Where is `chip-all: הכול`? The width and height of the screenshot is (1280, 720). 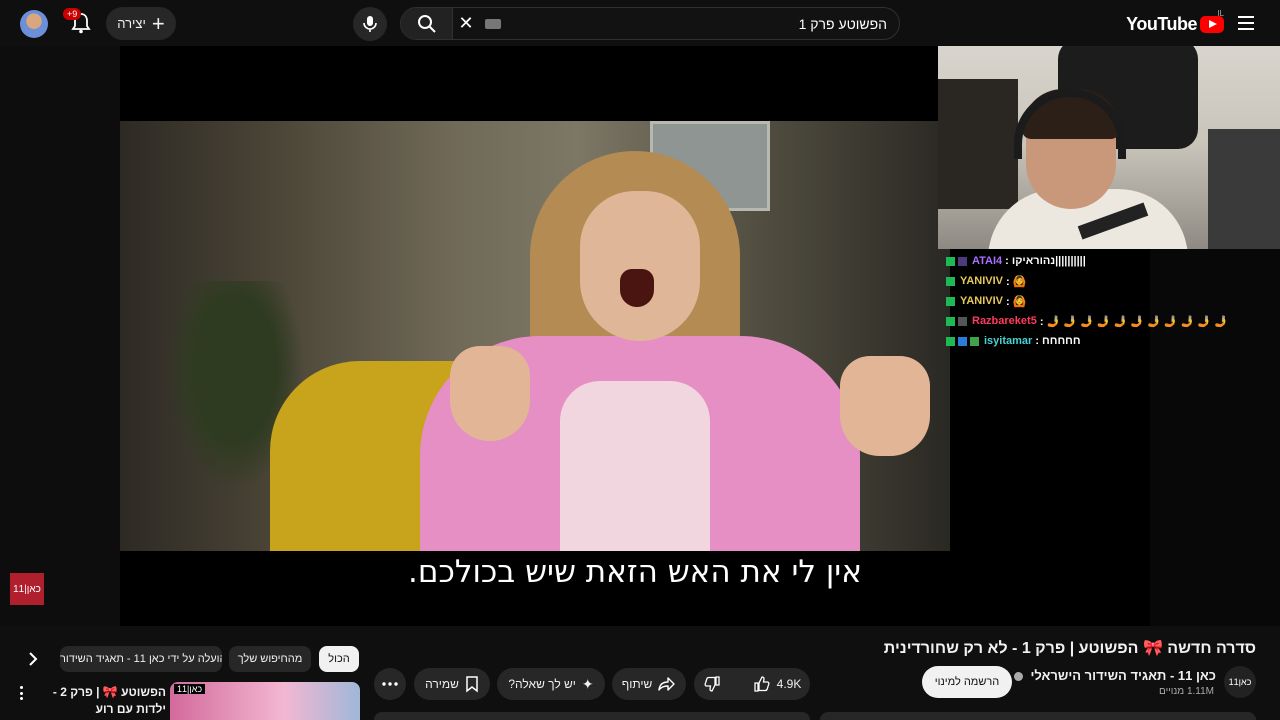
chip-all: הכול is located at coordinates (339, 659).